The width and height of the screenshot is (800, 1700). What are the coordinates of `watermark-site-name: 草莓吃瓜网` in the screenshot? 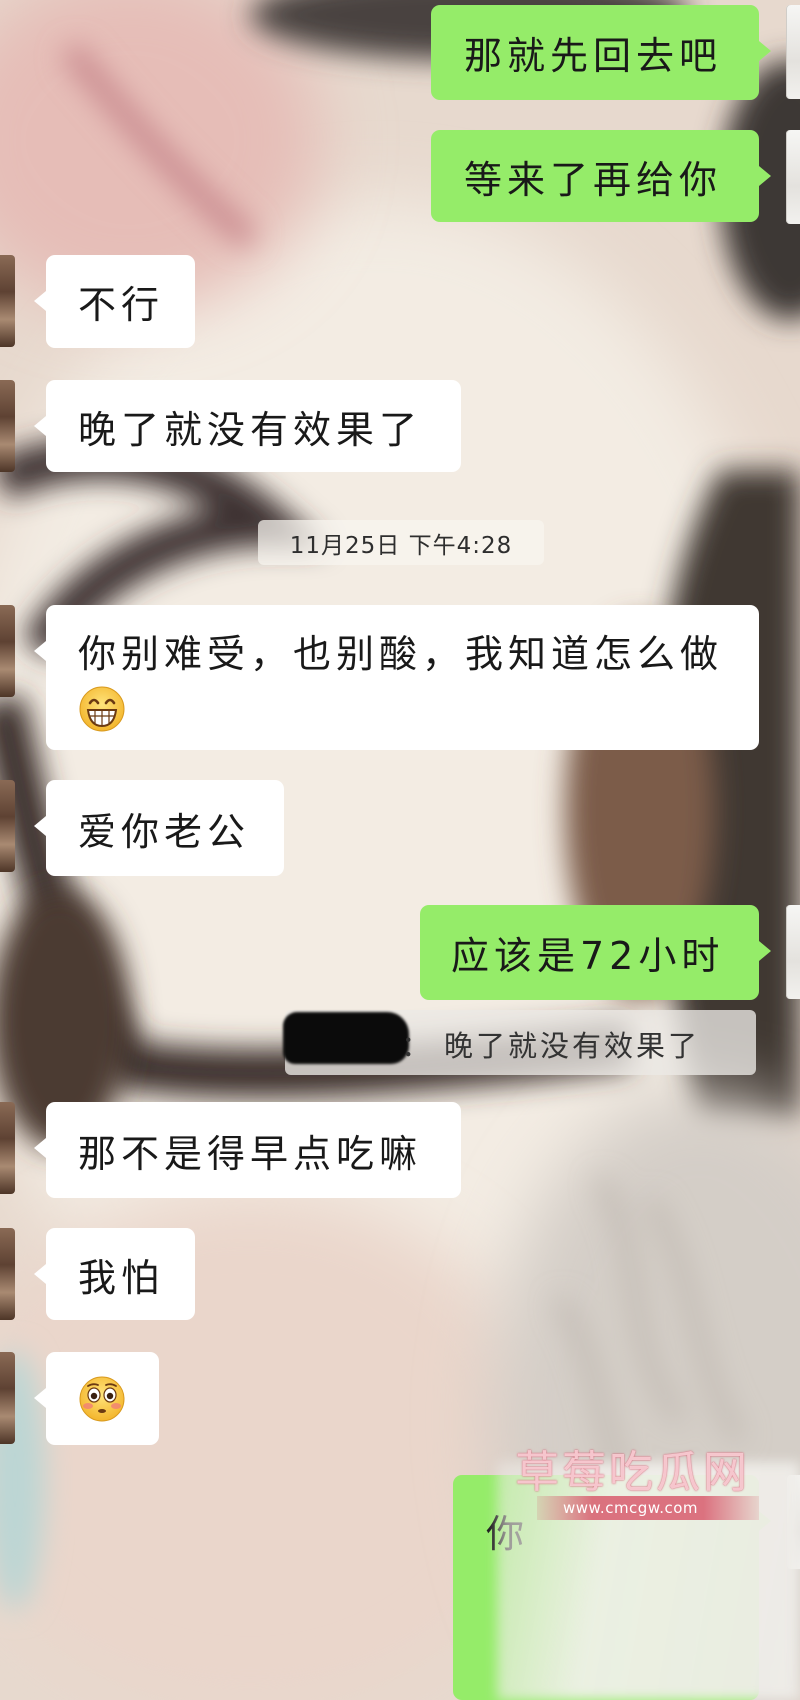 It's located at (632, 1472).